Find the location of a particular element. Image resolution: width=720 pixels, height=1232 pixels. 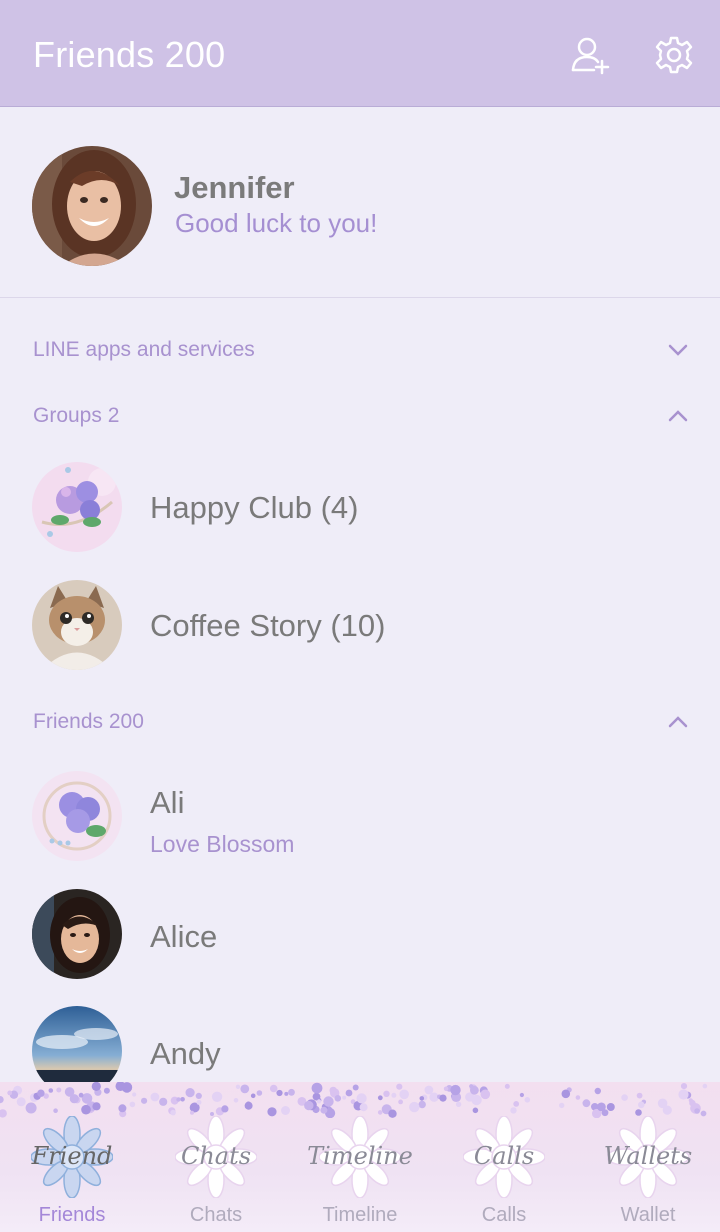

friend-name: Andy is located at coordinates (185, 1053).